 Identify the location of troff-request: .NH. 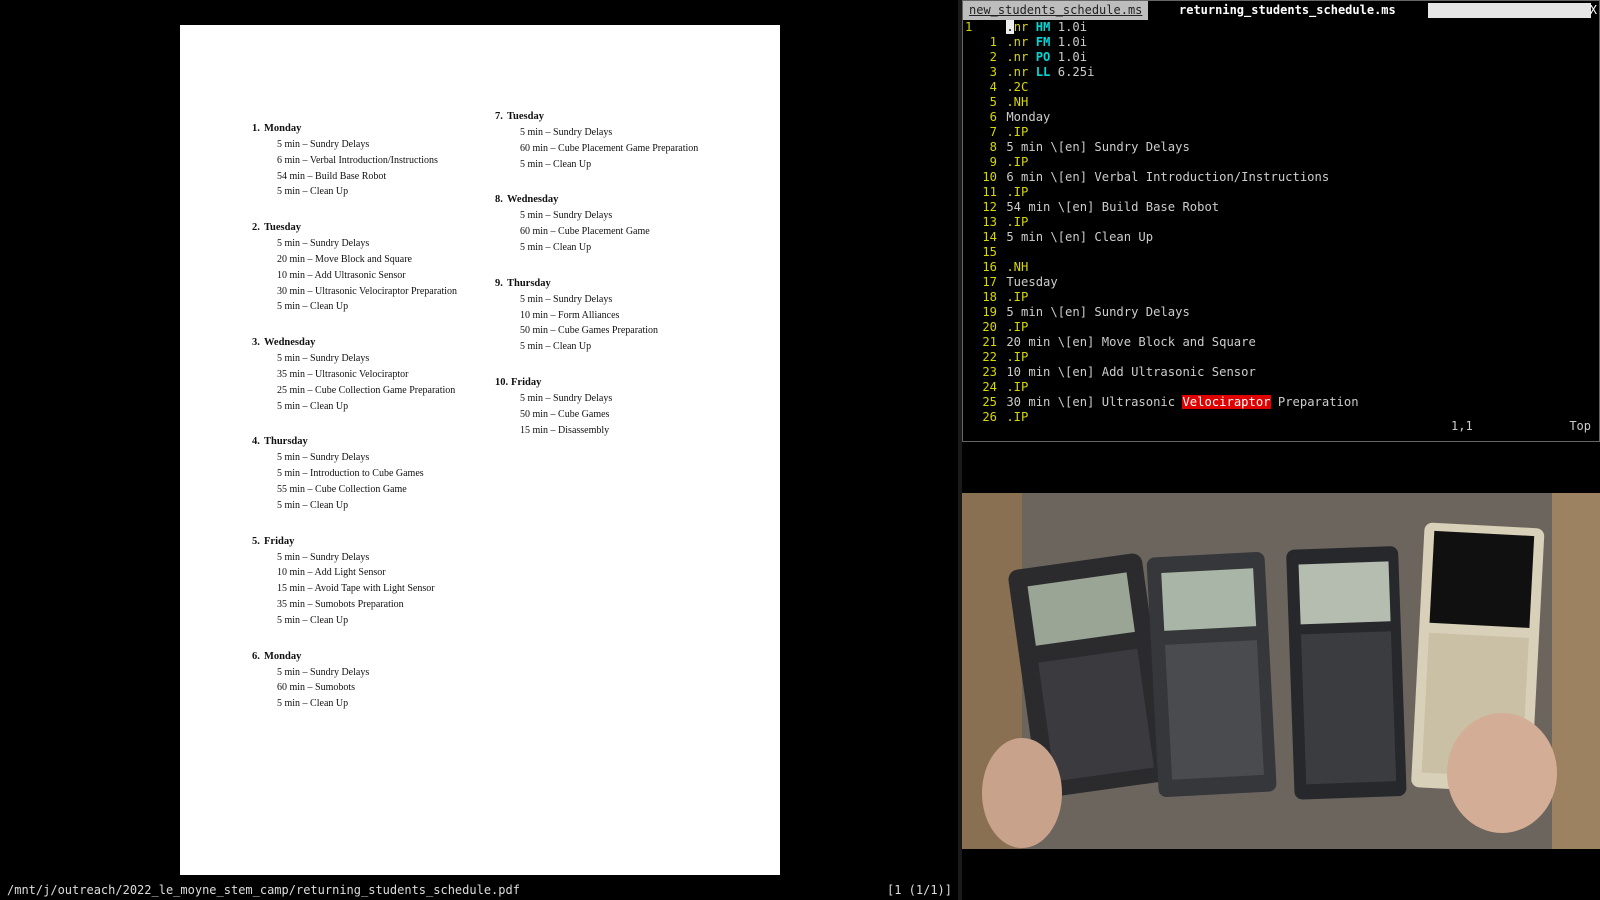
(1017, 102).